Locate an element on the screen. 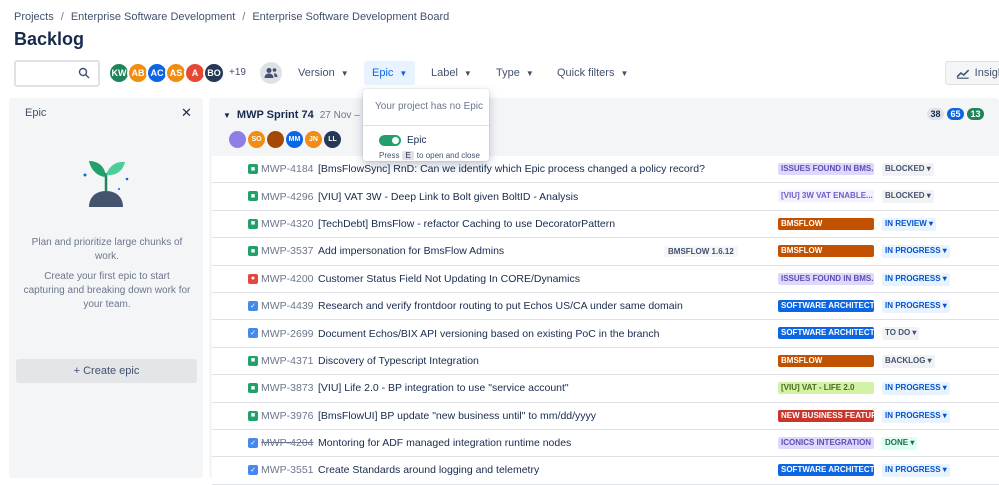 This screenshot has height=485, width=999. search-input is located at coordinates (57, 73).